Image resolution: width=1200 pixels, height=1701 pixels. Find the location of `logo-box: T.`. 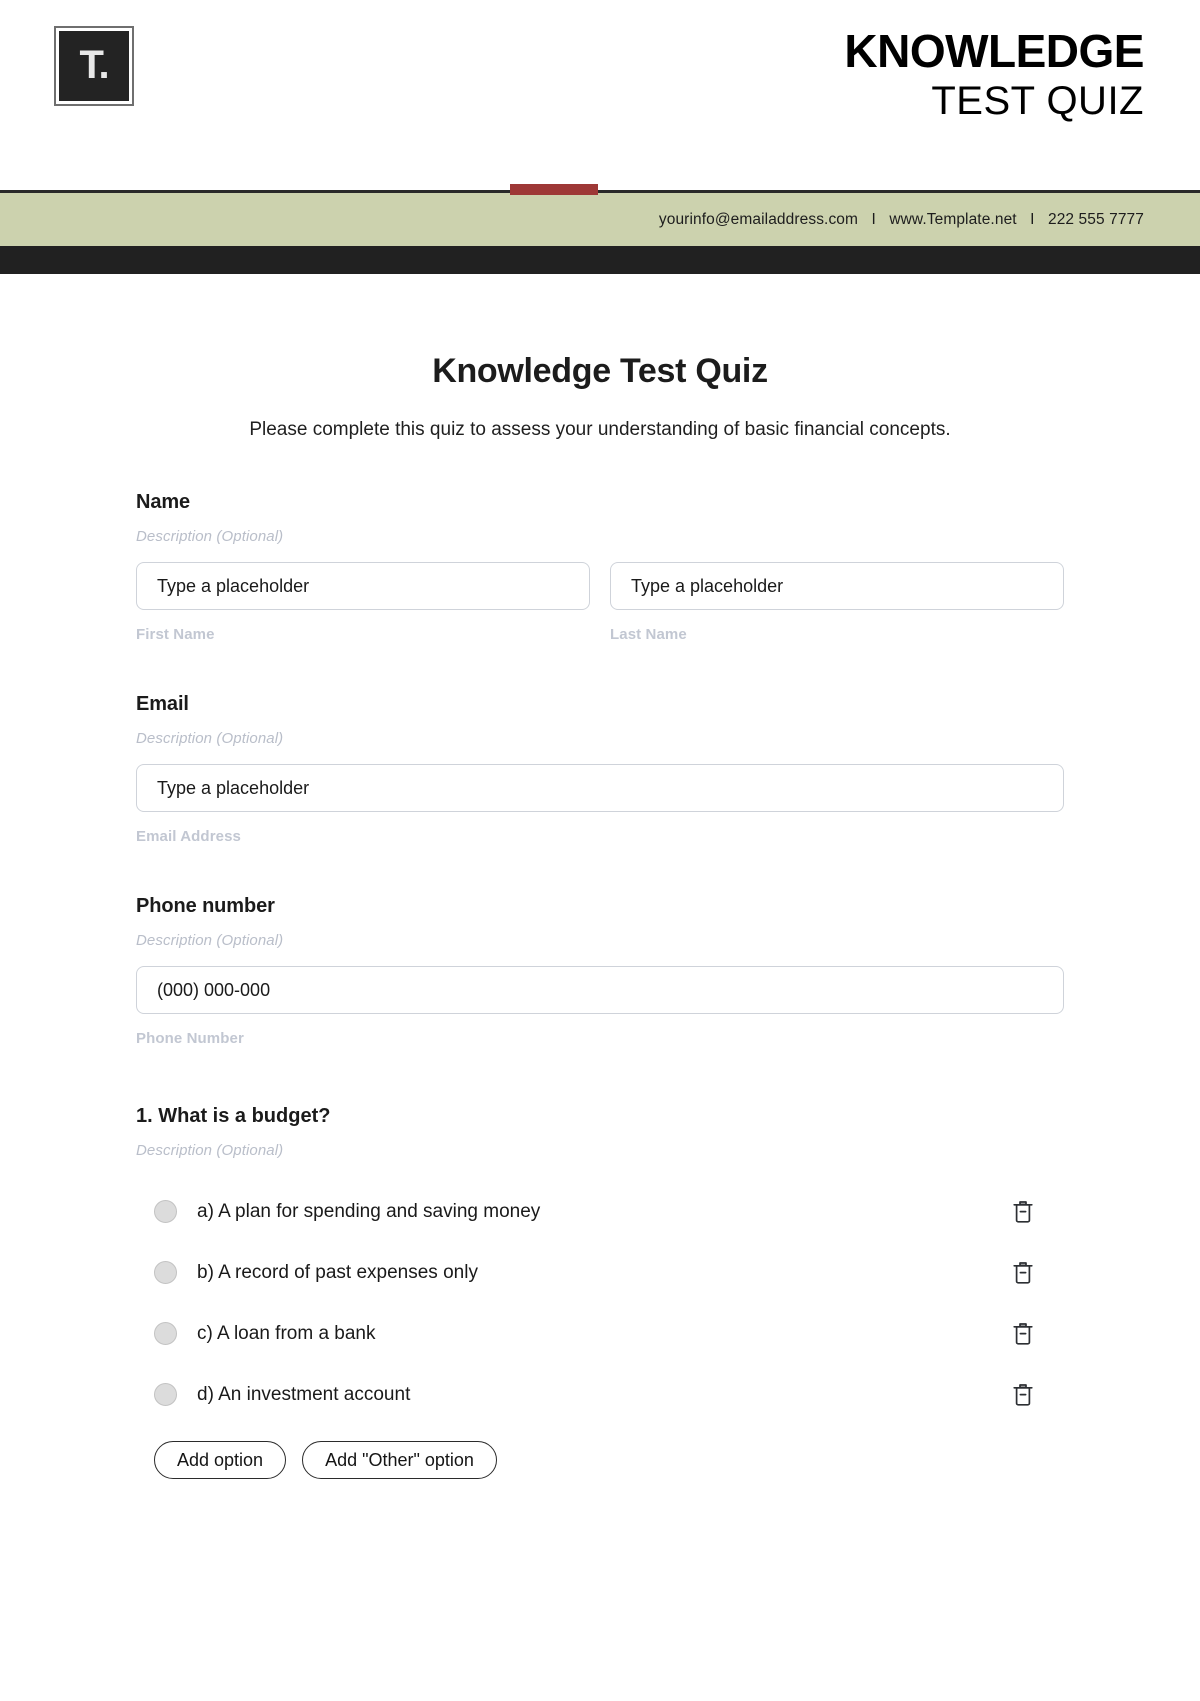

logo-box: T. is located at coordinates (94, 66).